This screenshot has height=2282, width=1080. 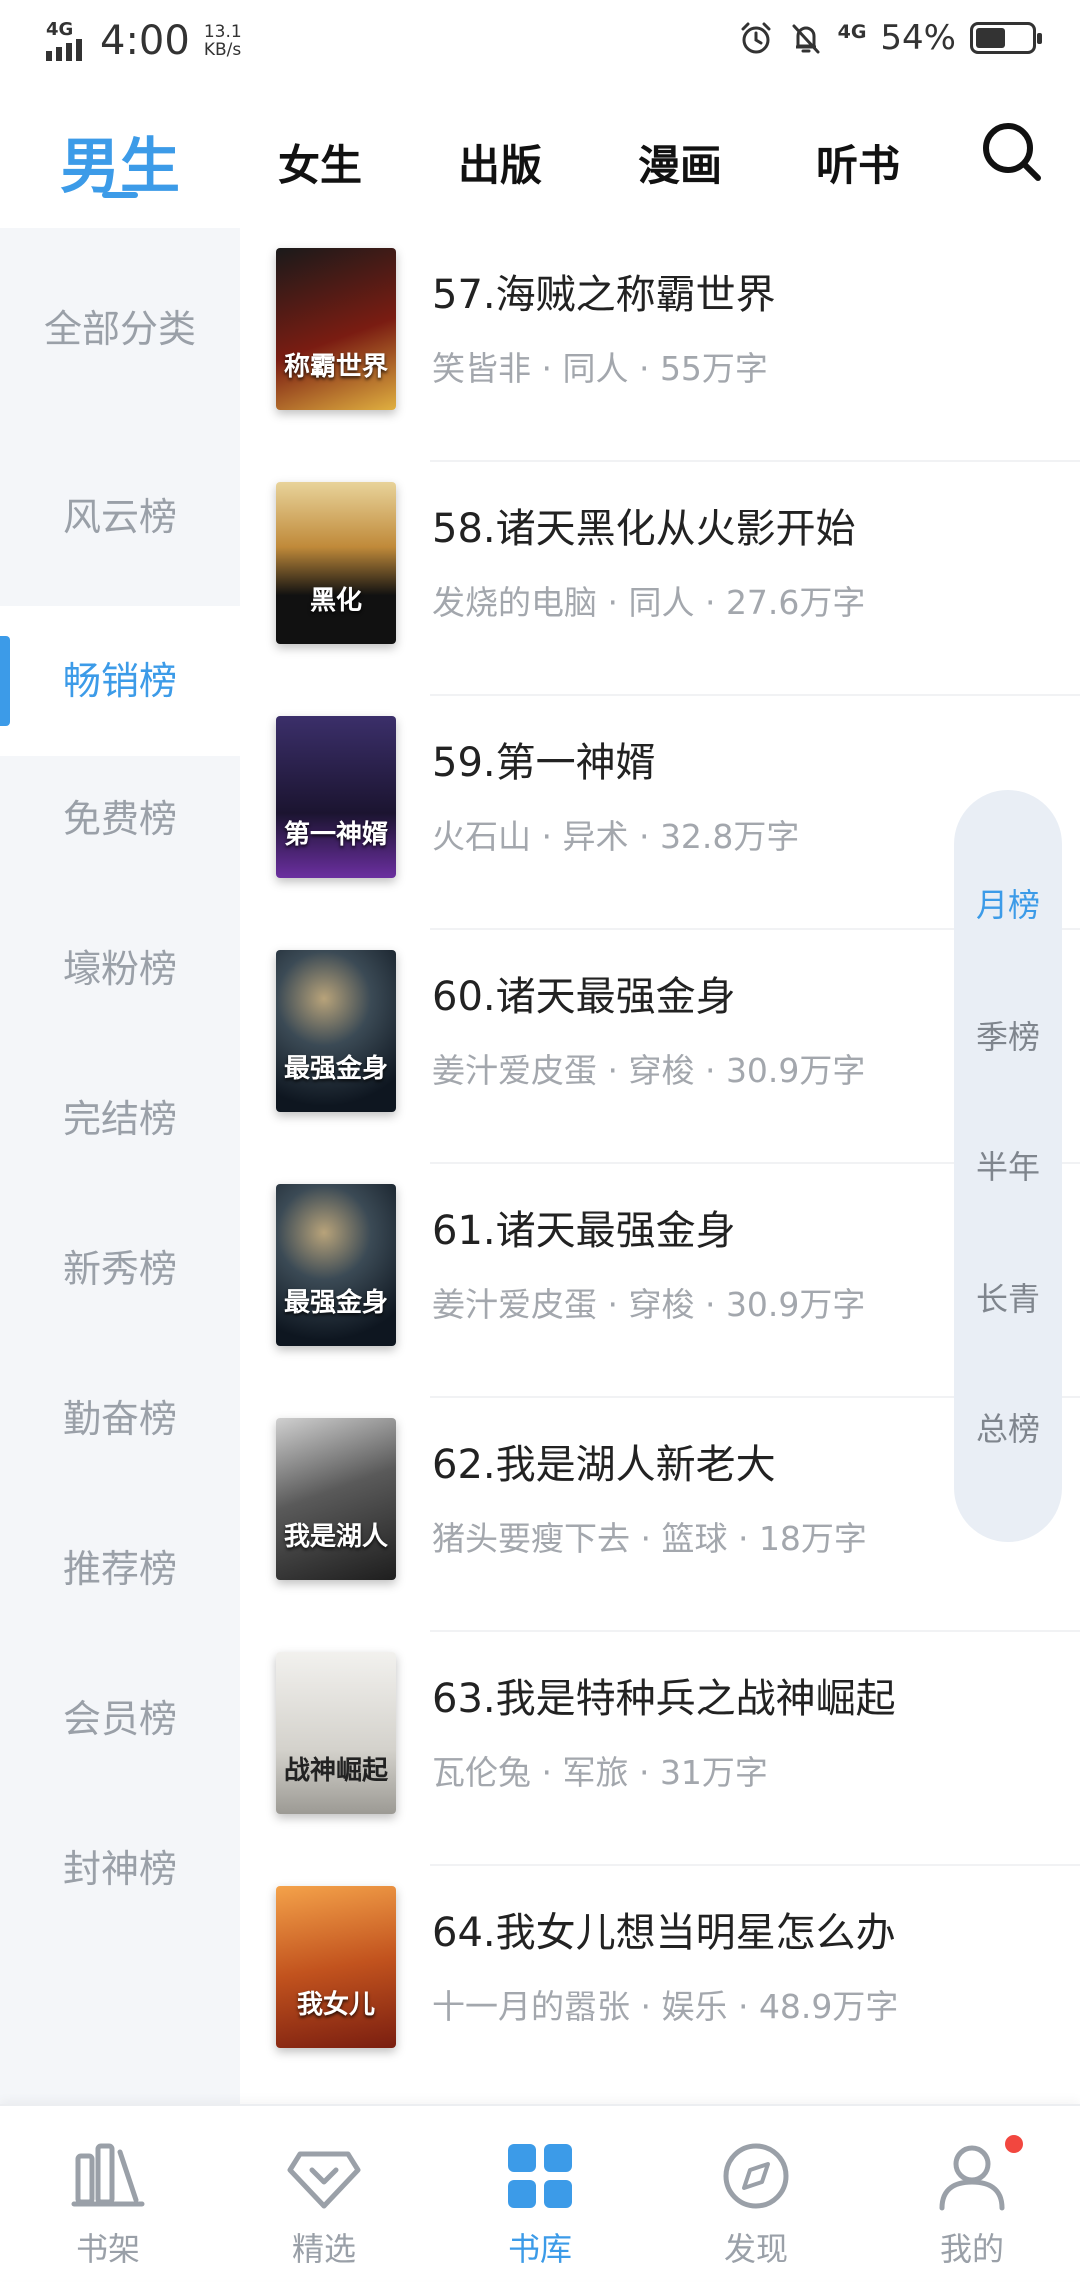 I want to click on category-tabs: 男生 女生 出版 漫画 听书, so click(x=540, y=164).